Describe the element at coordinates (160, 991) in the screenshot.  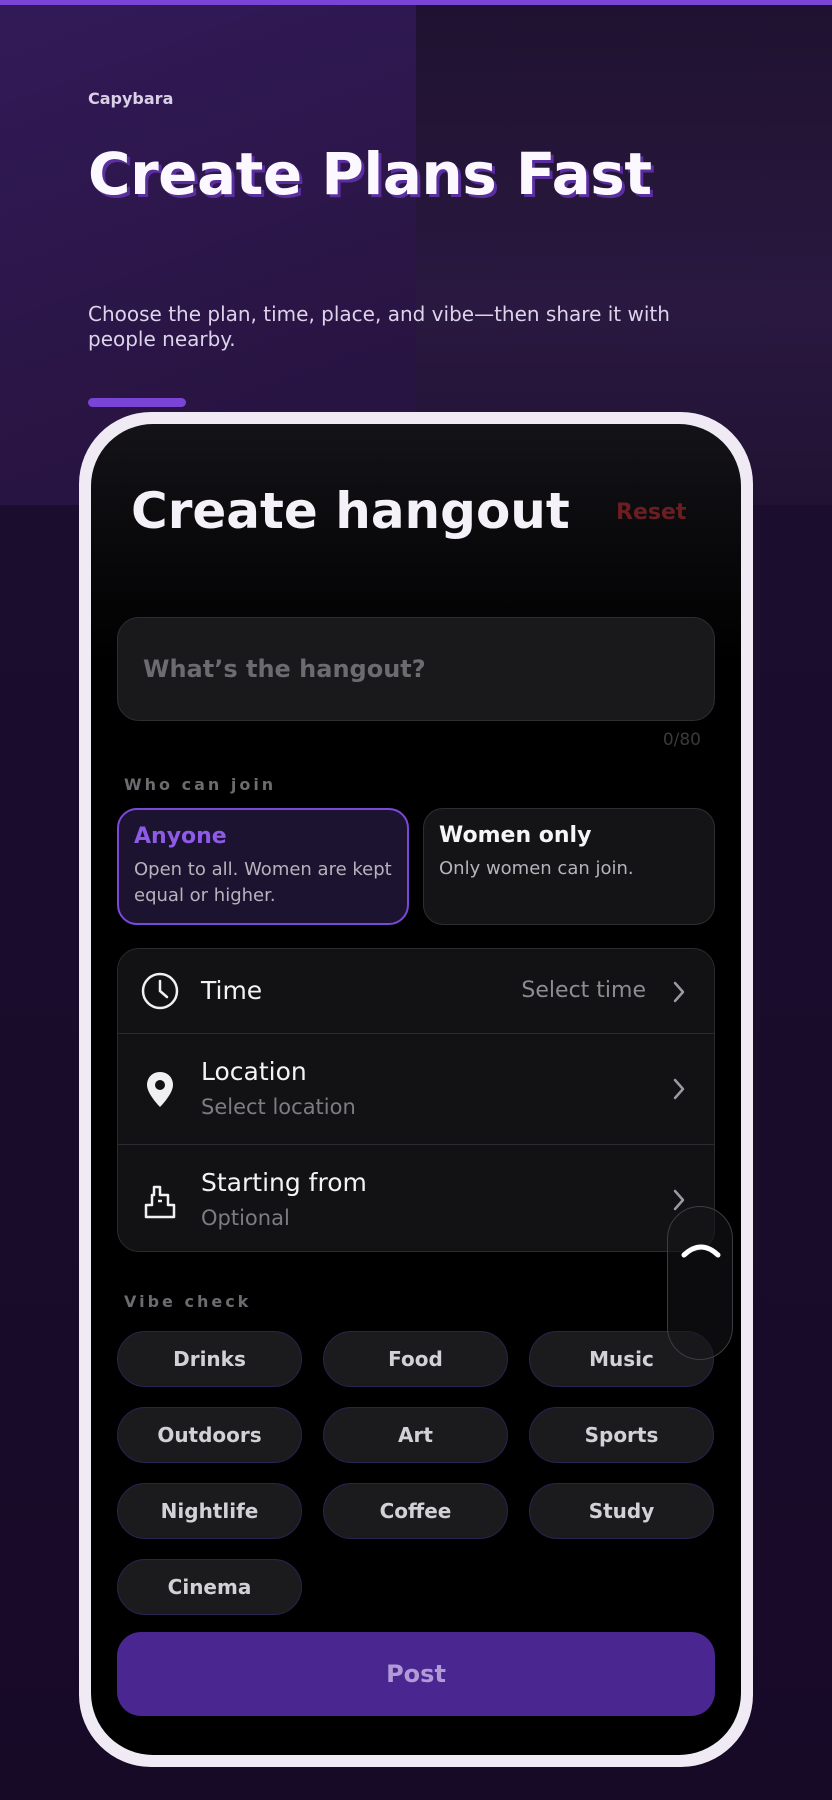
I see `clock-icon` at that location.